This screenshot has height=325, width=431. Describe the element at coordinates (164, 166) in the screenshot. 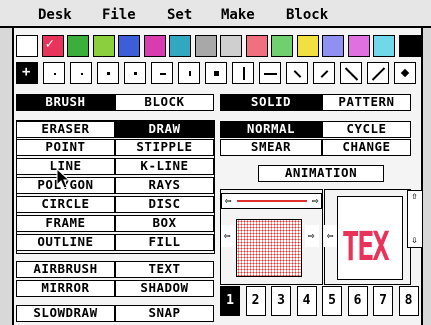

I see `k-line-tool-button: K-LINE` at that location.